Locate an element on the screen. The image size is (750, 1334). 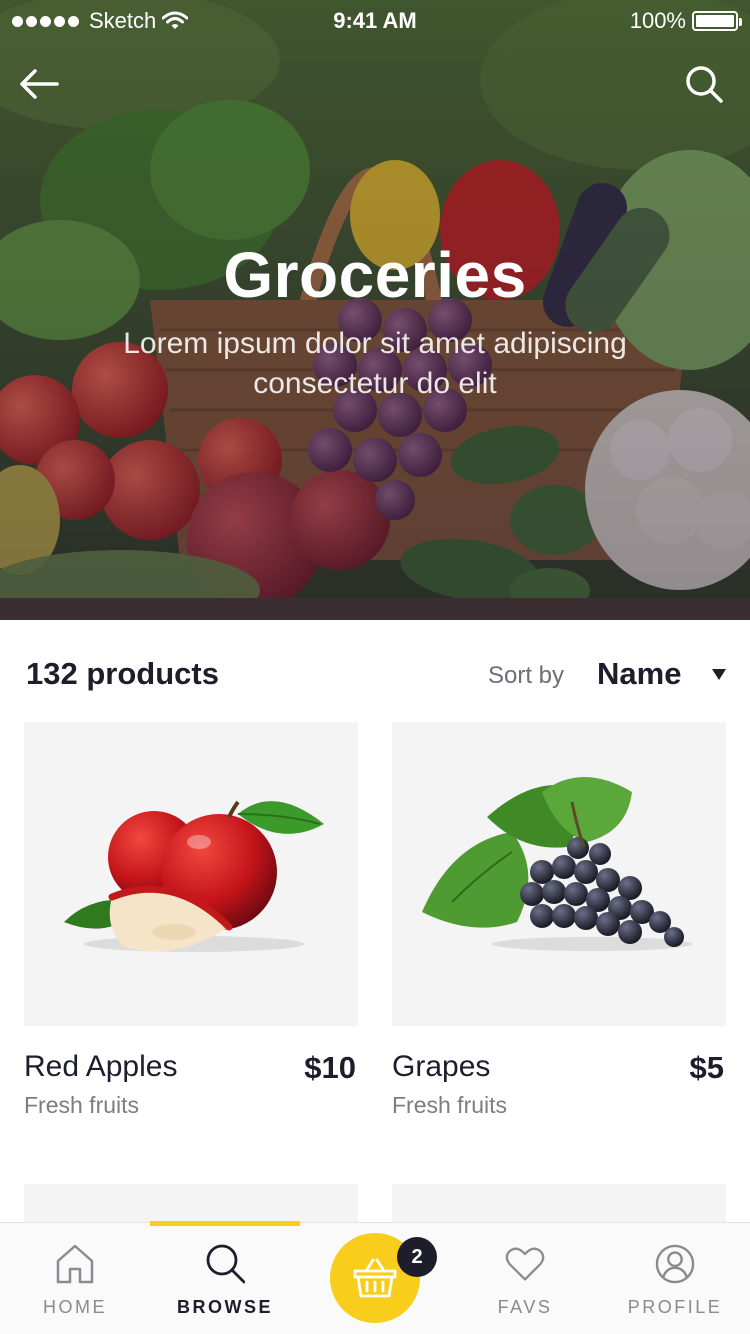
tab-label: HOME is located at coordinates (75, 1307).